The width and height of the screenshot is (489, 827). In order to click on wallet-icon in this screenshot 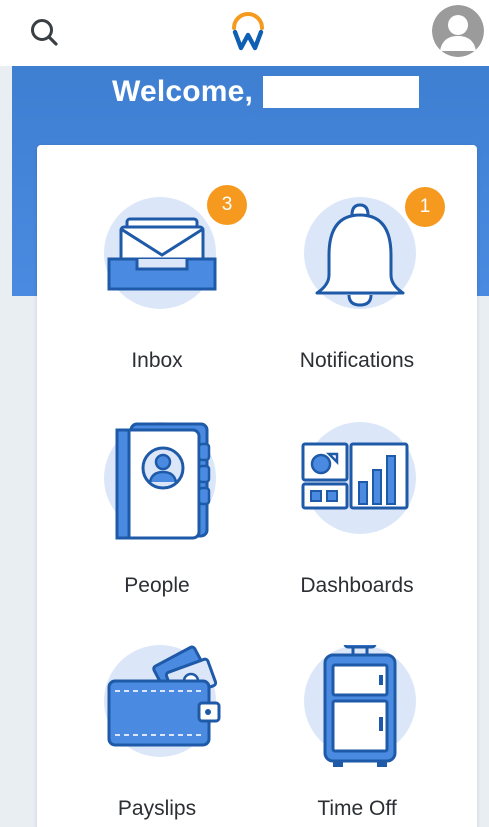, I will do `click(164, 696)`.